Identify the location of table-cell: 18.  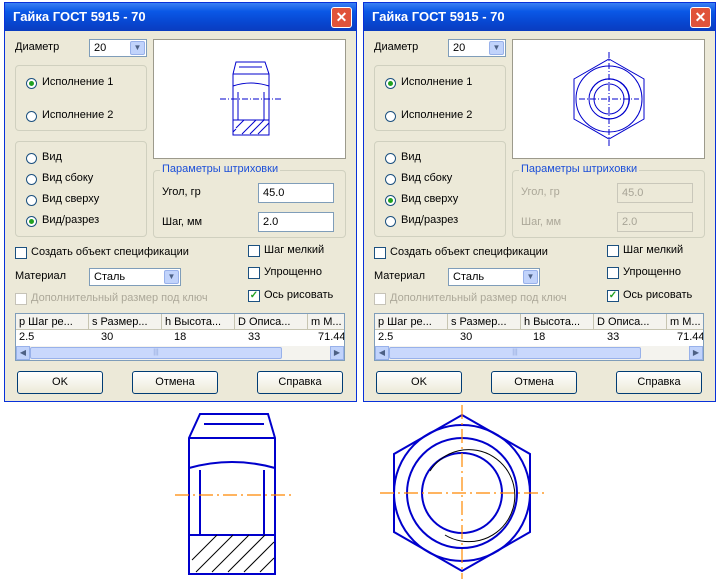
(539, 337).